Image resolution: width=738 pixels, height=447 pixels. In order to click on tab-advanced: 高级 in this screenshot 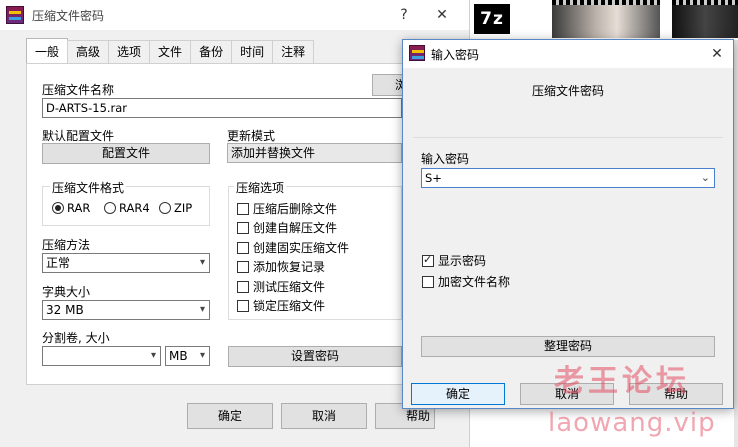, I will do `click(88, 52)`.